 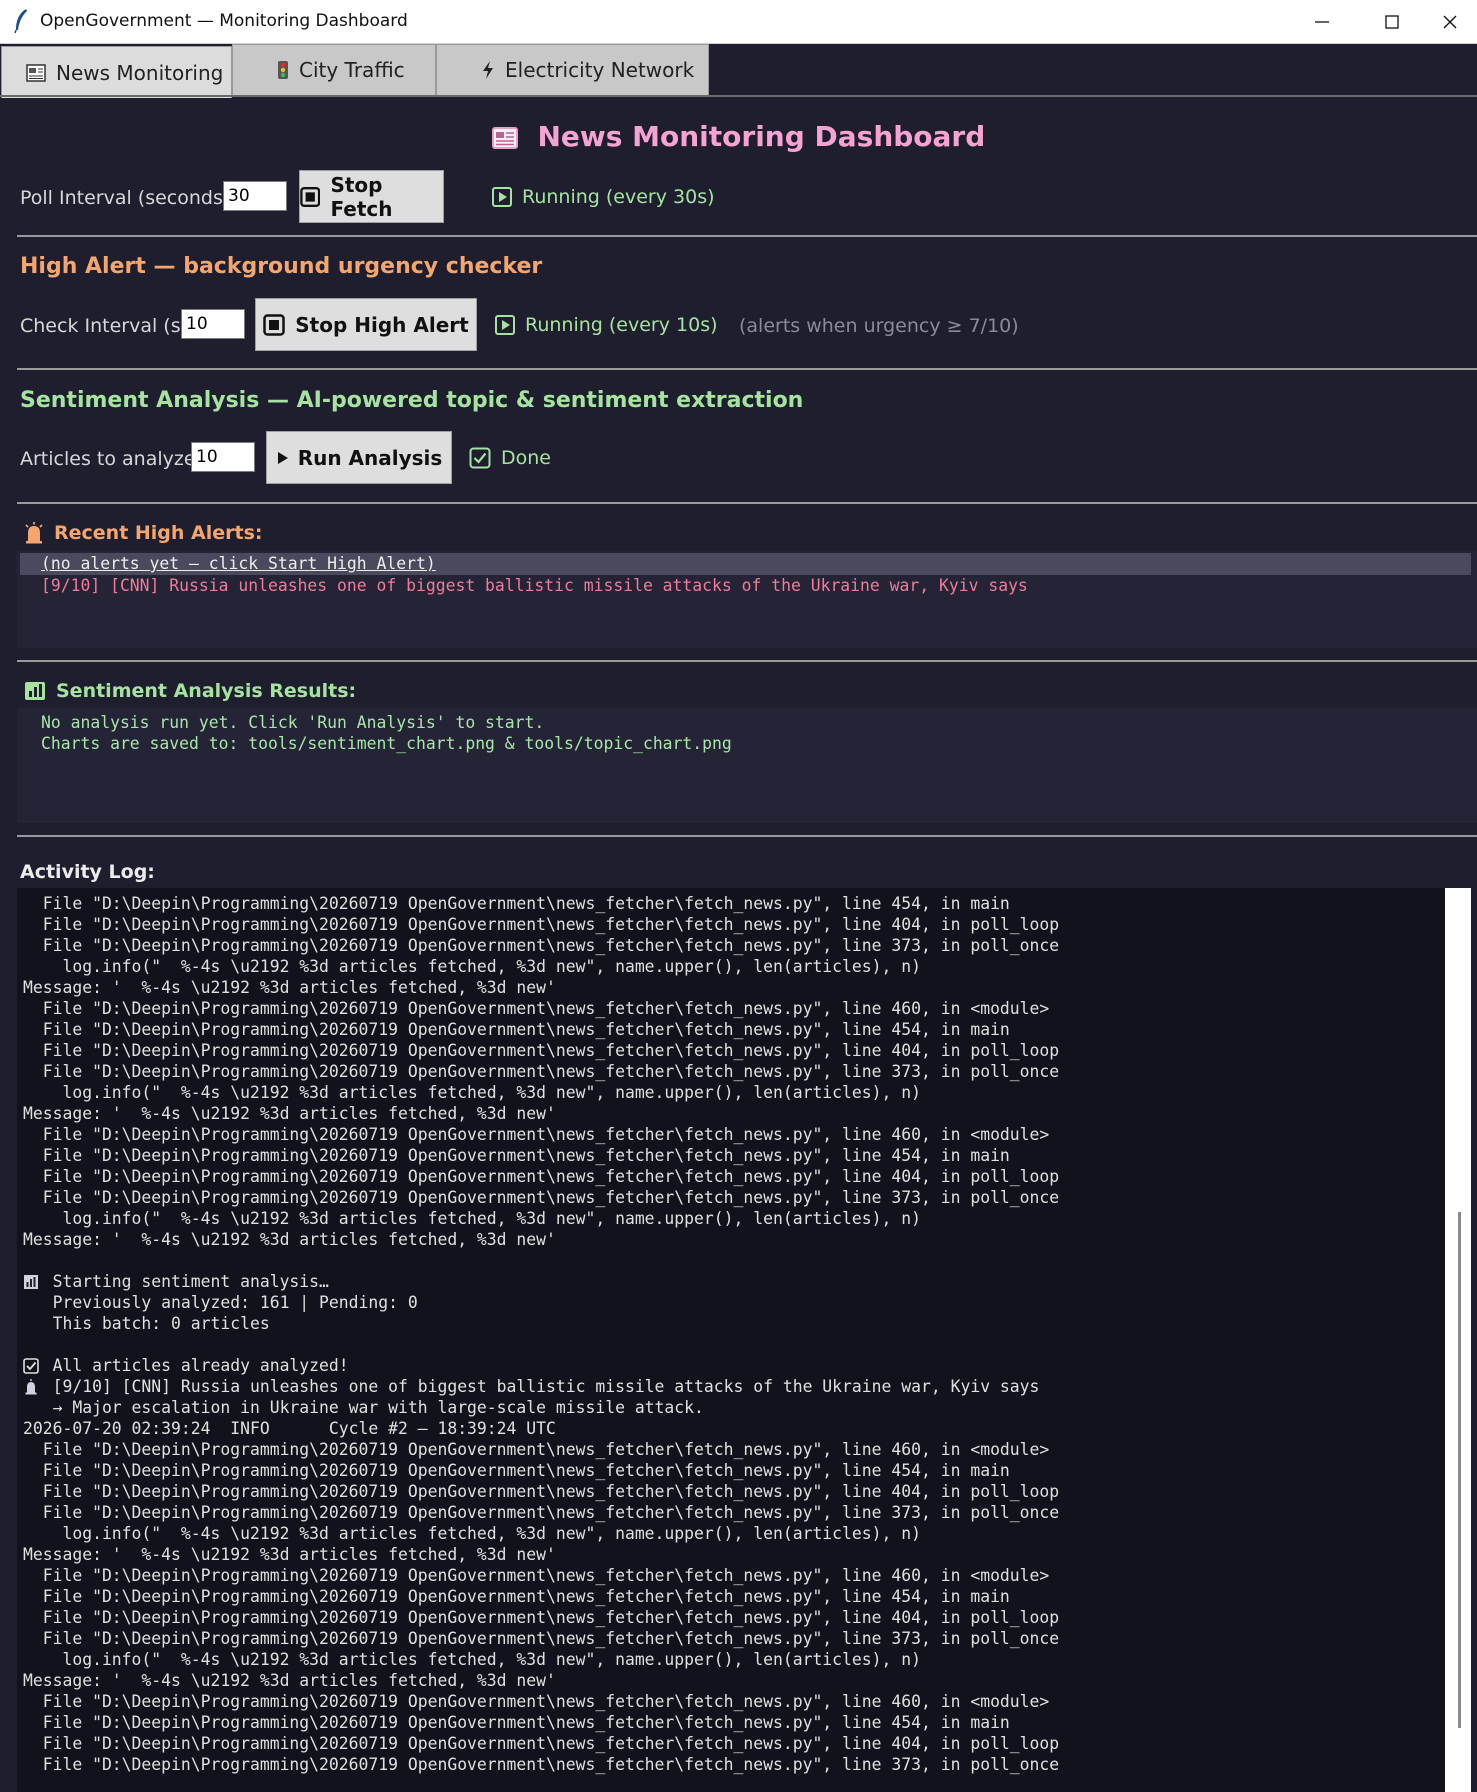 What do you see at coordinates (600, 70) in the screenshot?
I see `tab-label: Electricity Network` at bounding box center [600, 70].